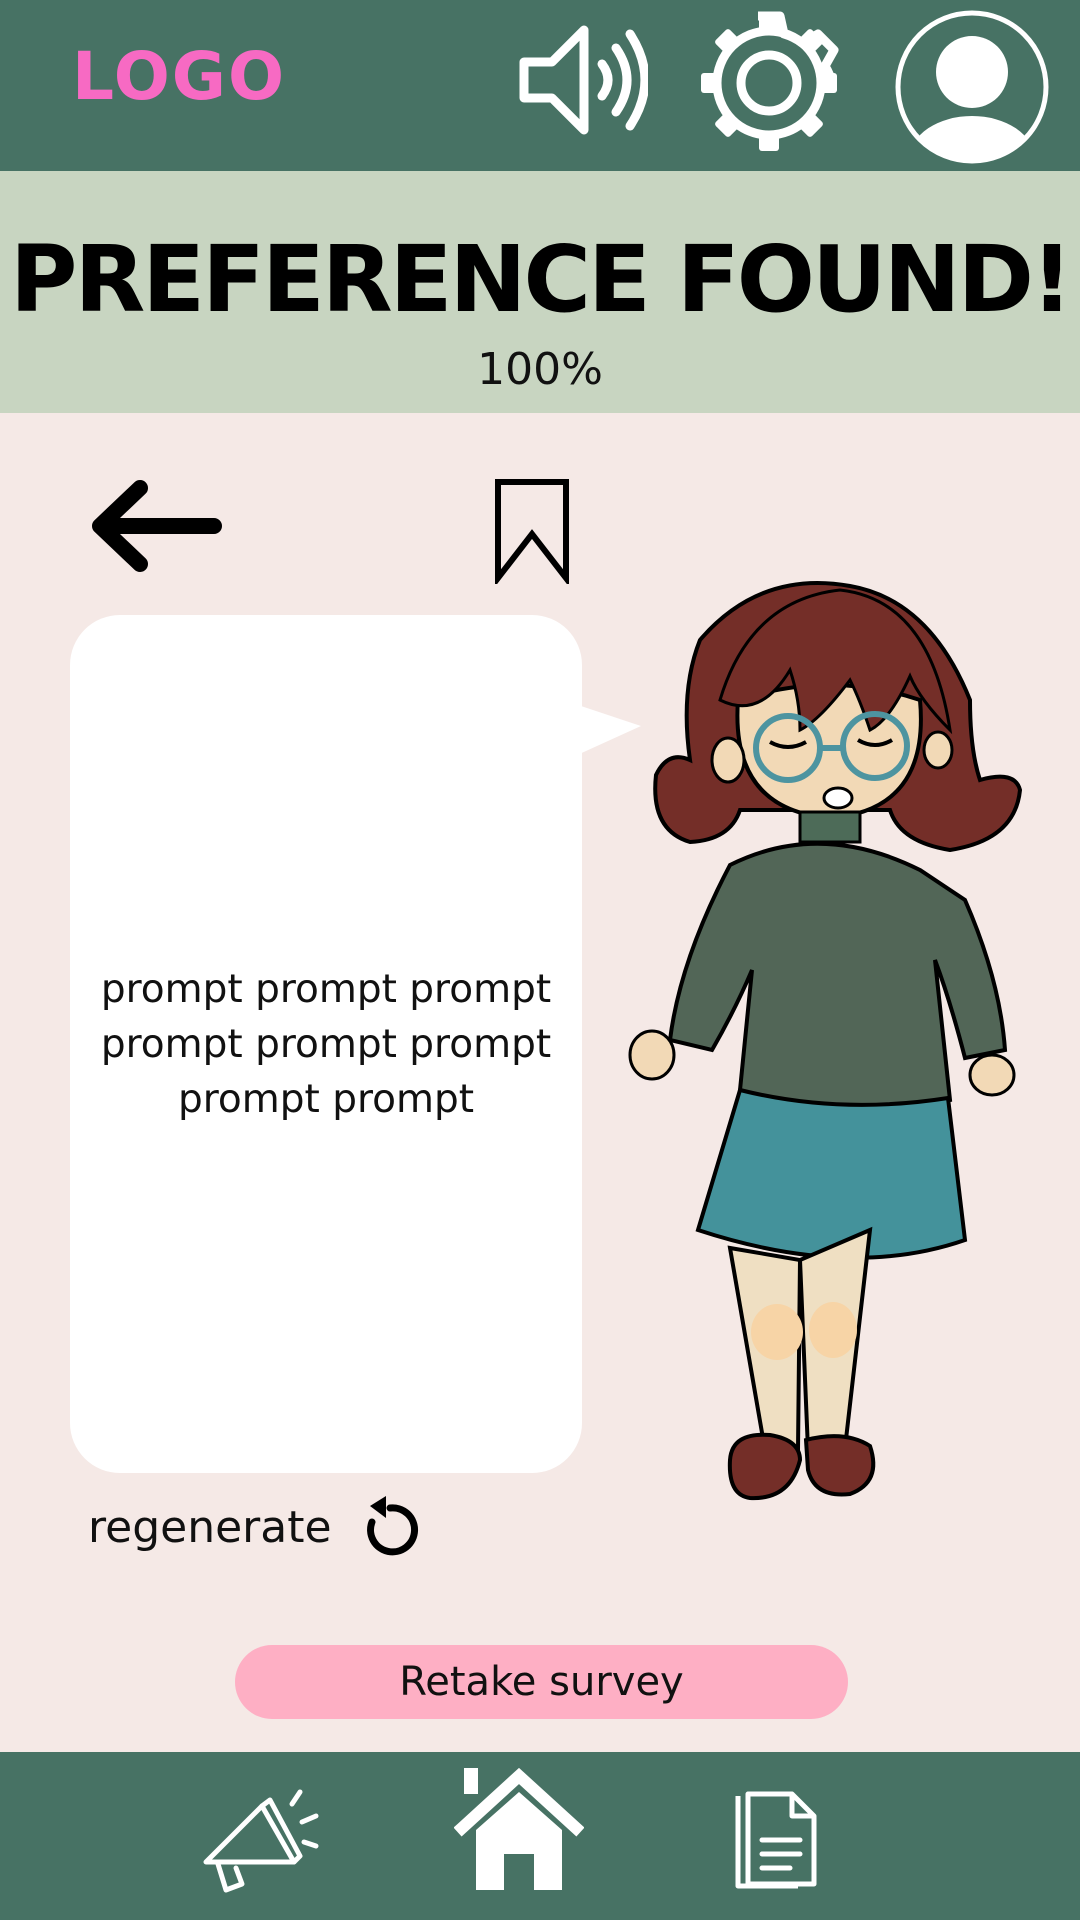 Image resolution: width=1080 pixels, height=1920 pixels. I want to click on megaphone-icon, so click(260, 1842).